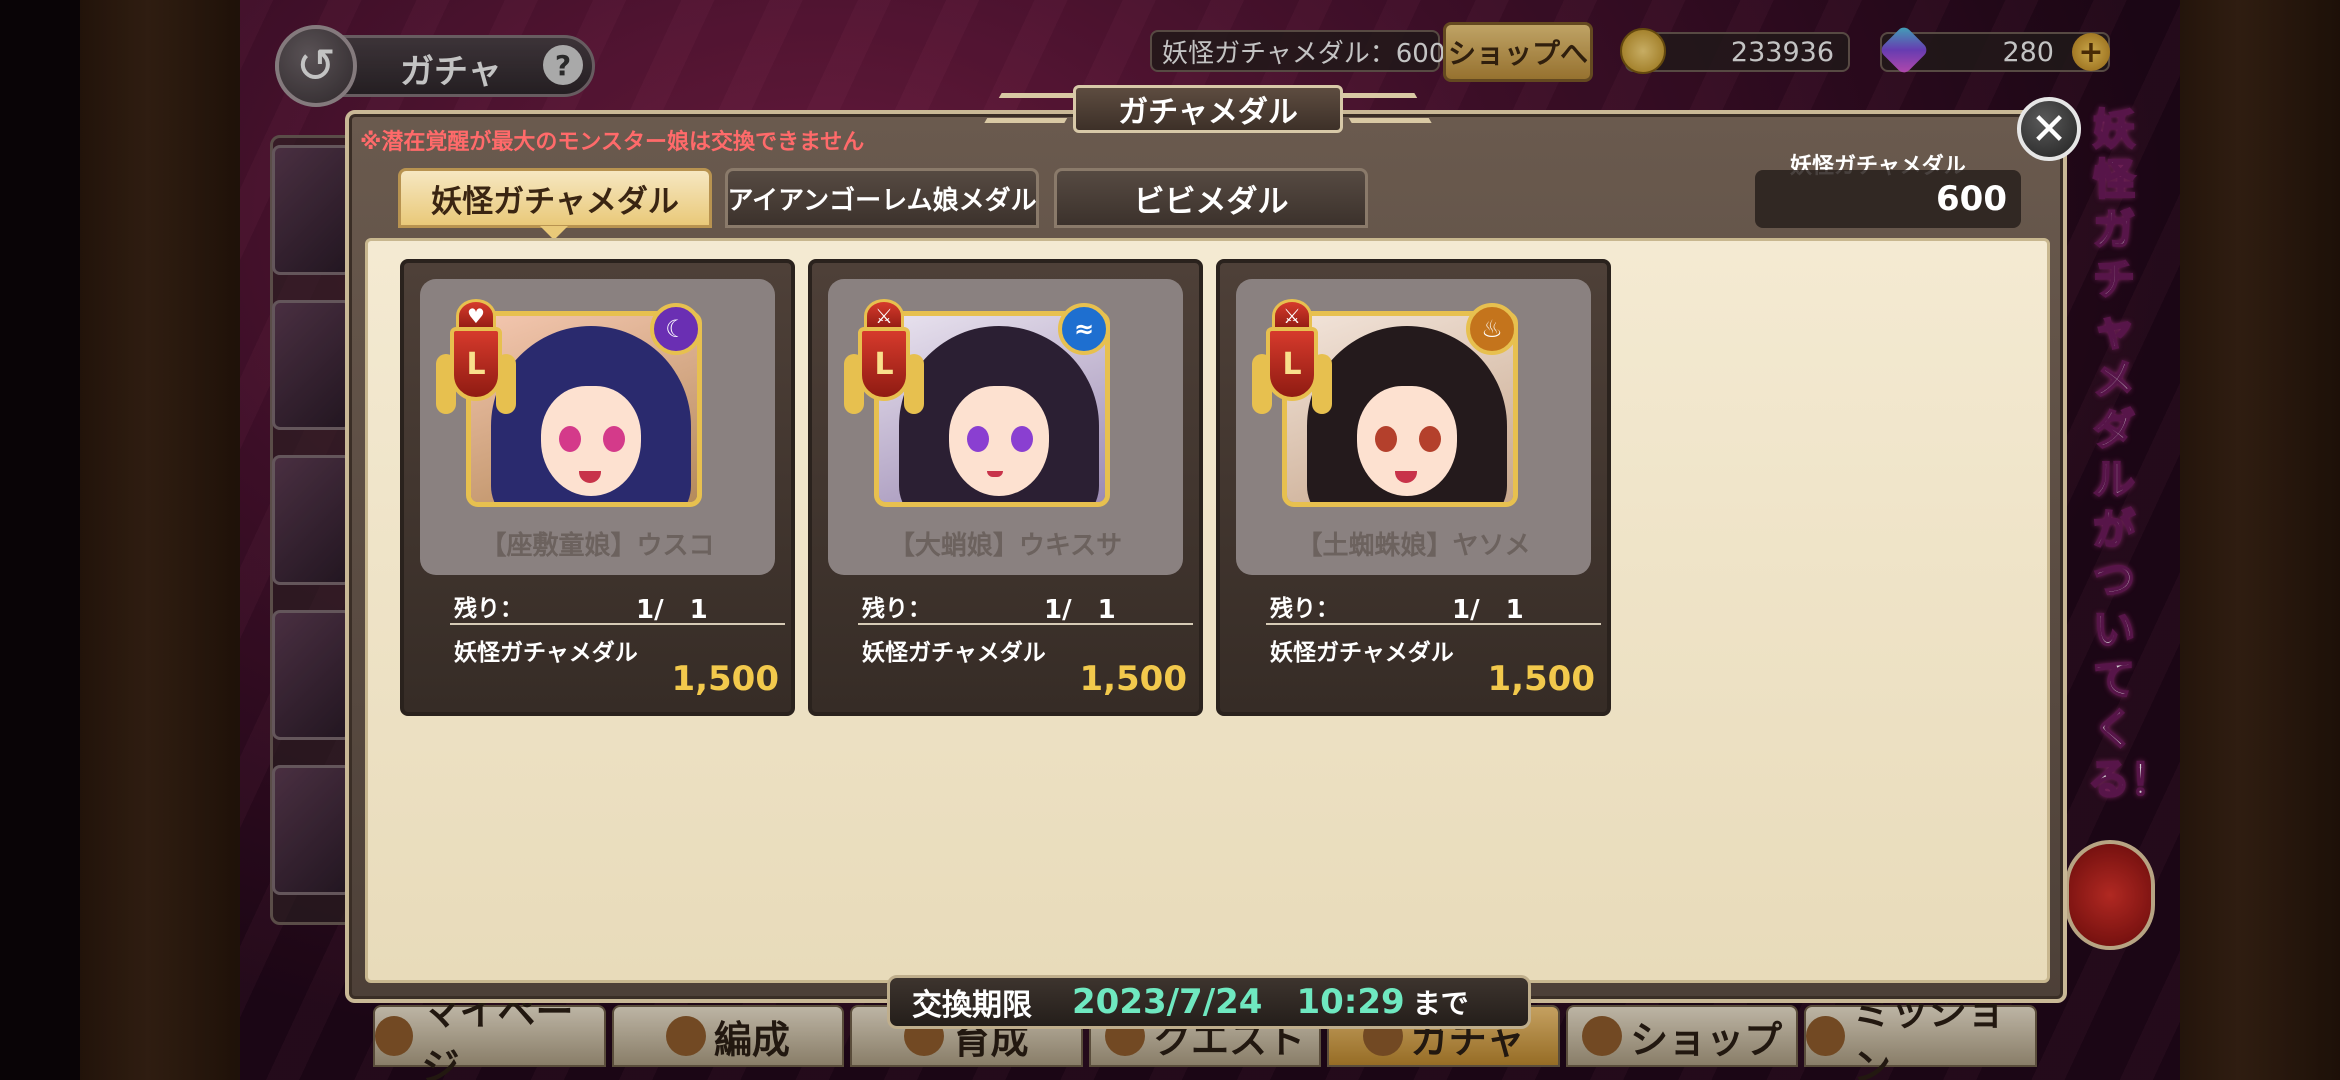 The height and width of the screenshot is (1080, 2340). Describe the element at coordinates (612, 142) in the screenshot. I see `exchange-notice: ※潜在覚醒が最大のモンスター娘は交換できません` at that location.